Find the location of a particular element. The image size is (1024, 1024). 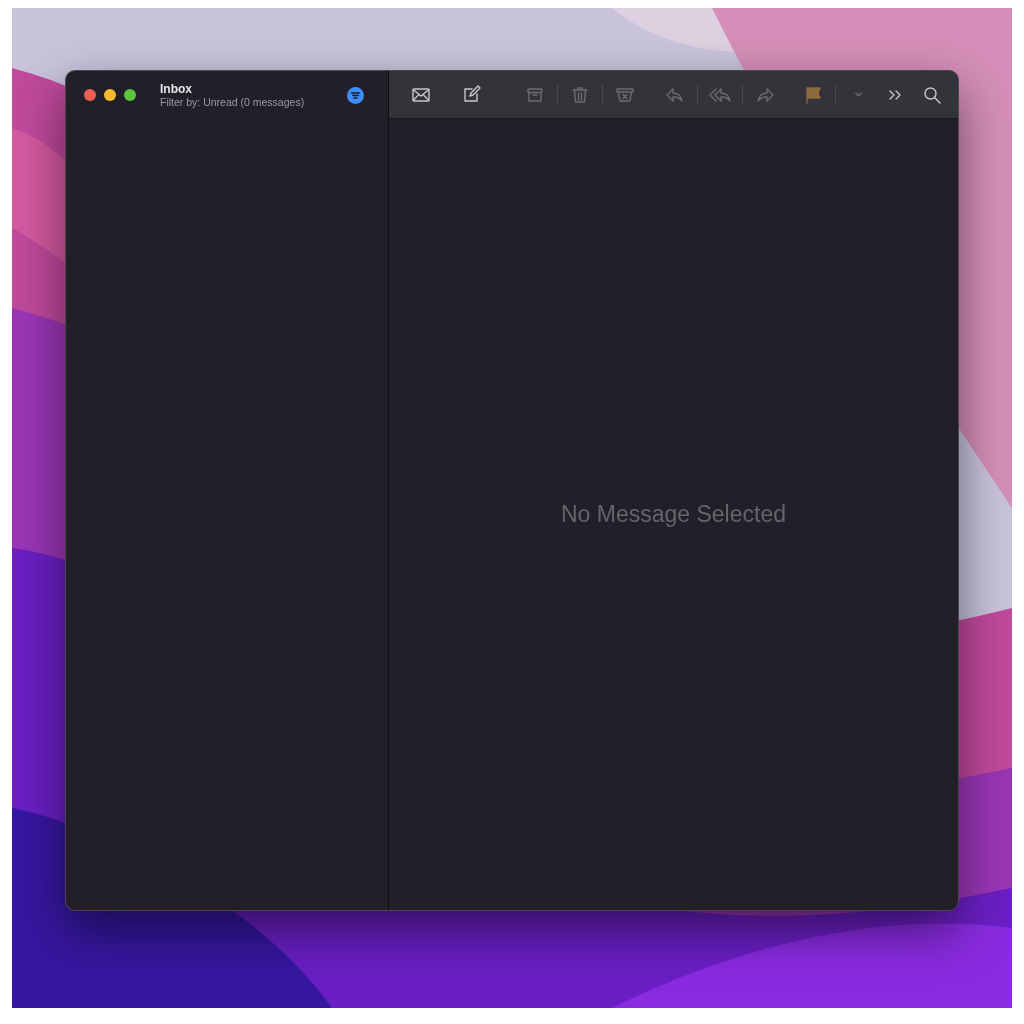

zoom-button is located at coordinates (130, 95).